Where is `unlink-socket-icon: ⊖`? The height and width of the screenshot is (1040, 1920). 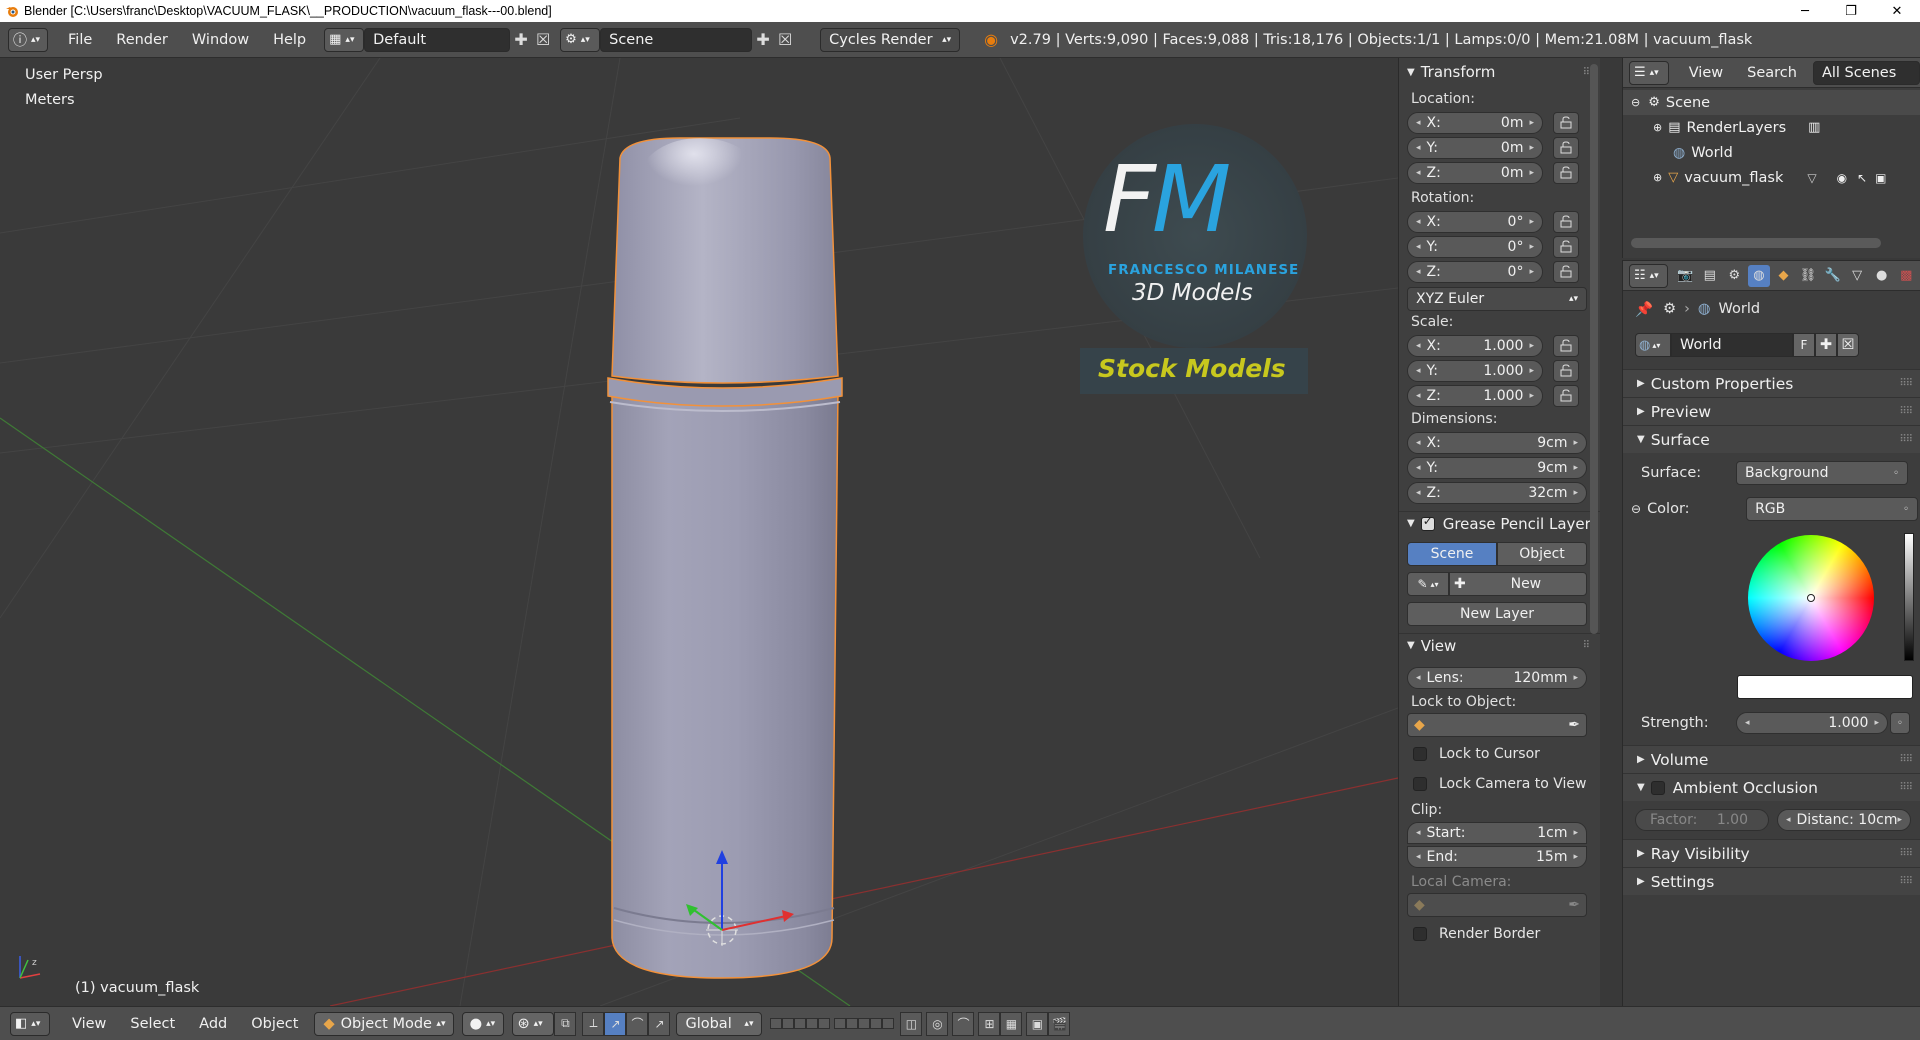
unlink-socket-icon: ⊖ is located at coordinates (1636, 509).